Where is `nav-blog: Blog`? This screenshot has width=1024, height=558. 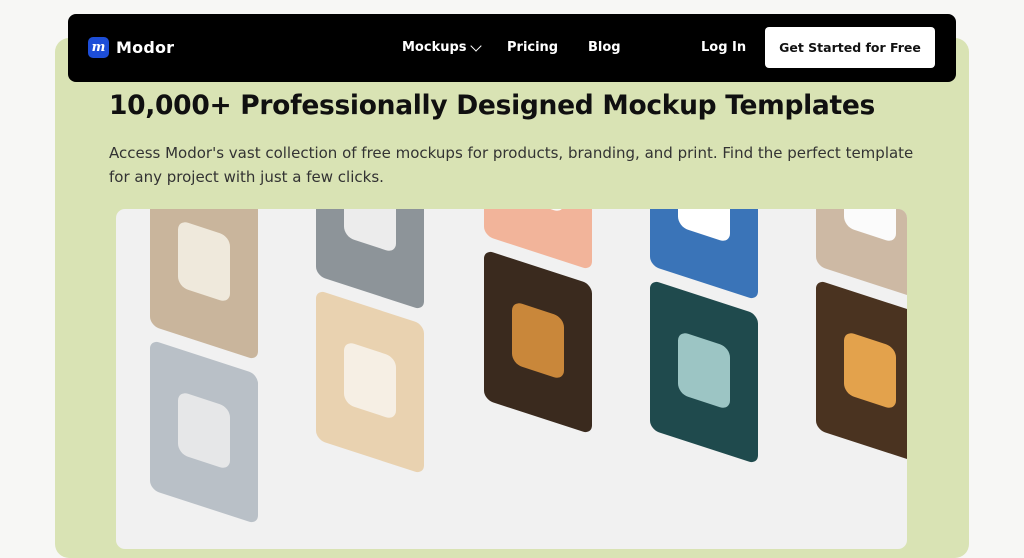 nav-blog: Blog is located at coordinates (604, 47).